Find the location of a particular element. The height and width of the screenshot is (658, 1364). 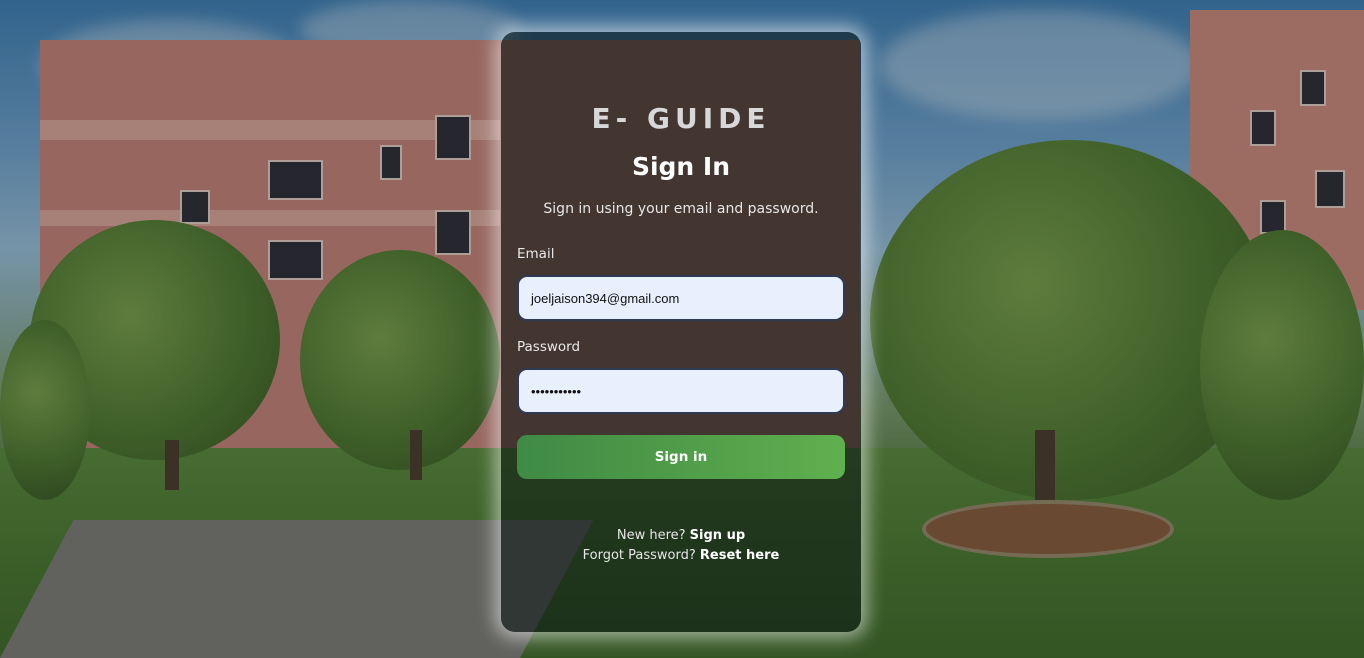

email-value: joeljaison394@gmail.com is located at coordinates (605, 298).